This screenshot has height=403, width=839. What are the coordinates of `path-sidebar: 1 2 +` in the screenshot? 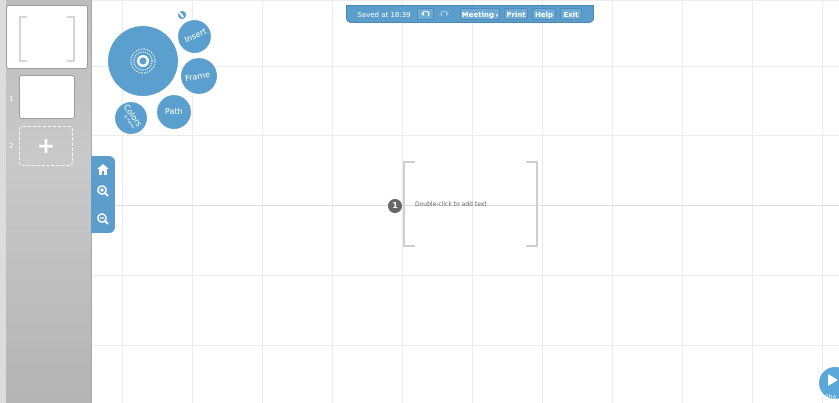 It's located at (46, 201).